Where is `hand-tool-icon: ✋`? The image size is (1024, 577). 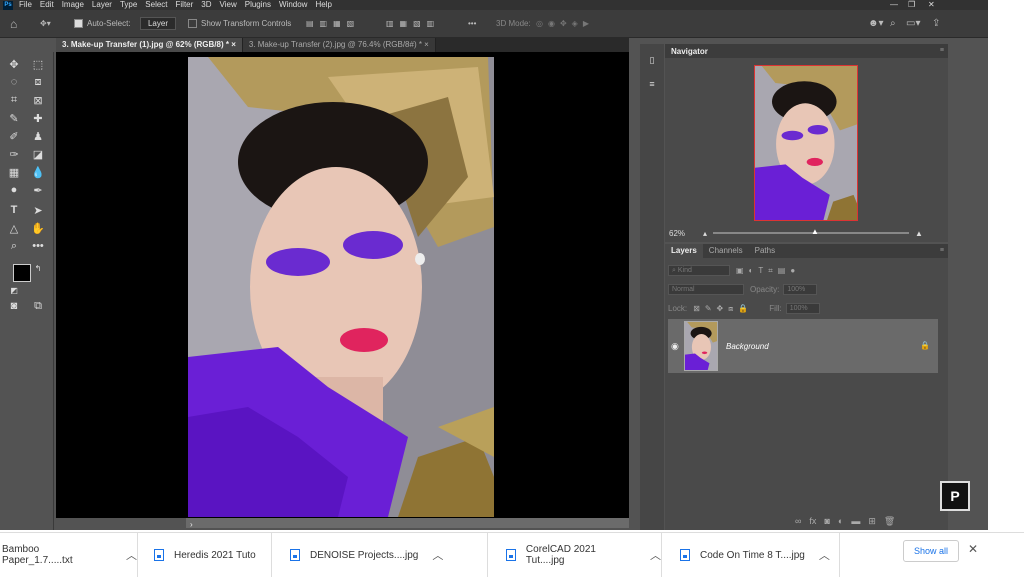
hand-tool-icon: ✋ is located at coordinates (38, 228).